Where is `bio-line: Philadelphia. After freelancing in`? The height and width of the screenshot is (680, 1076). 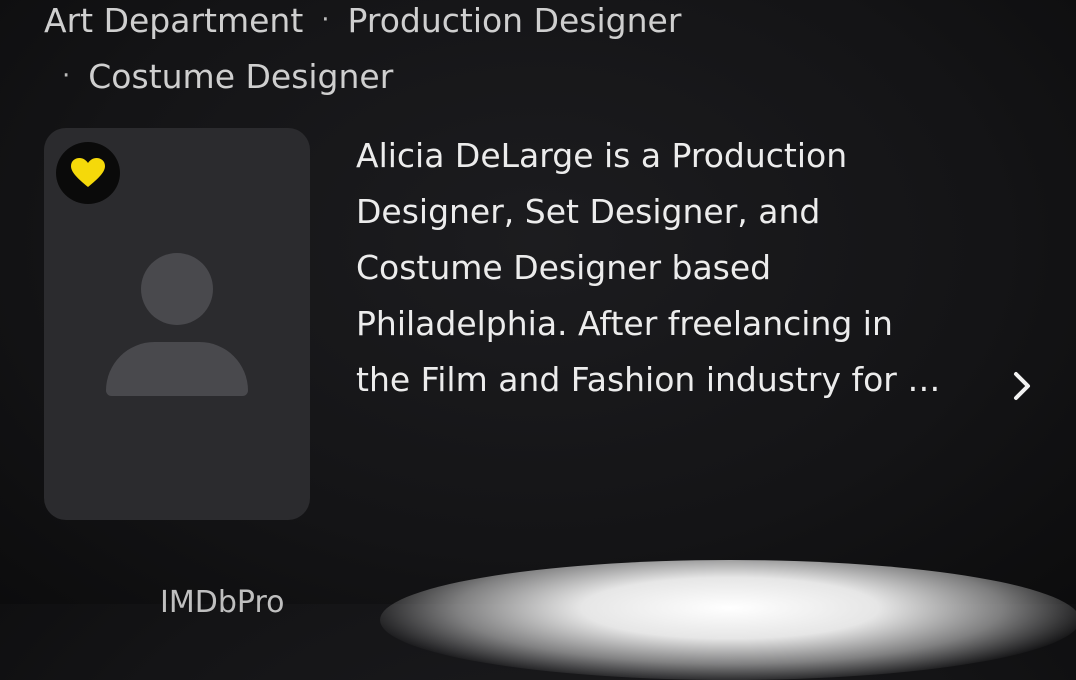 bio-line: Philadelphia. After freelancing in is located at coordinates (624, 323).